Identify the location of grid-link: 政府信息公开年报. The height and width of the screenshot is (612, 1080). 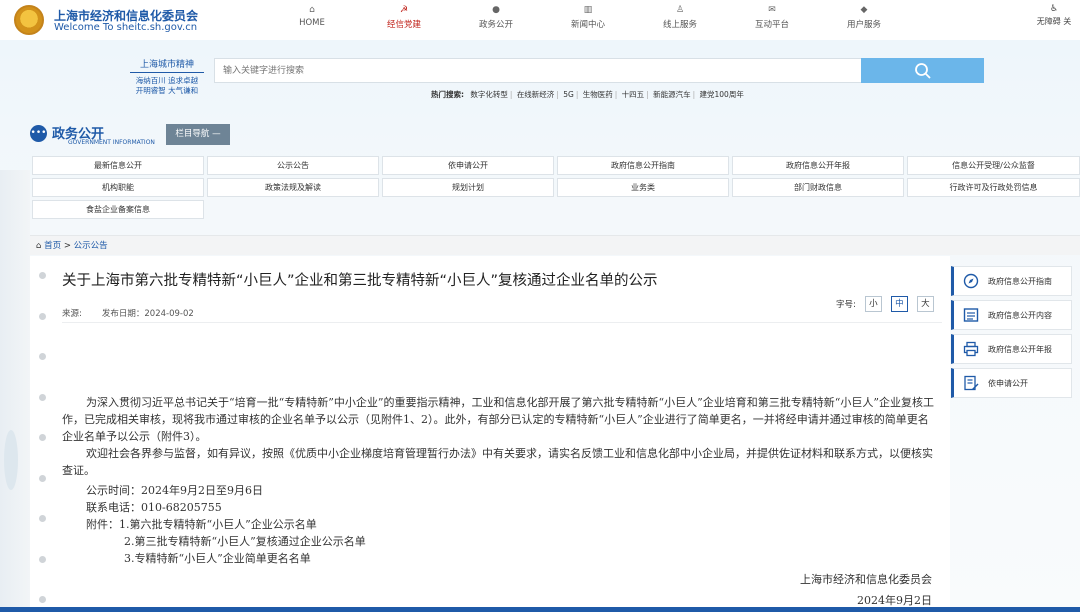
(818, 165).